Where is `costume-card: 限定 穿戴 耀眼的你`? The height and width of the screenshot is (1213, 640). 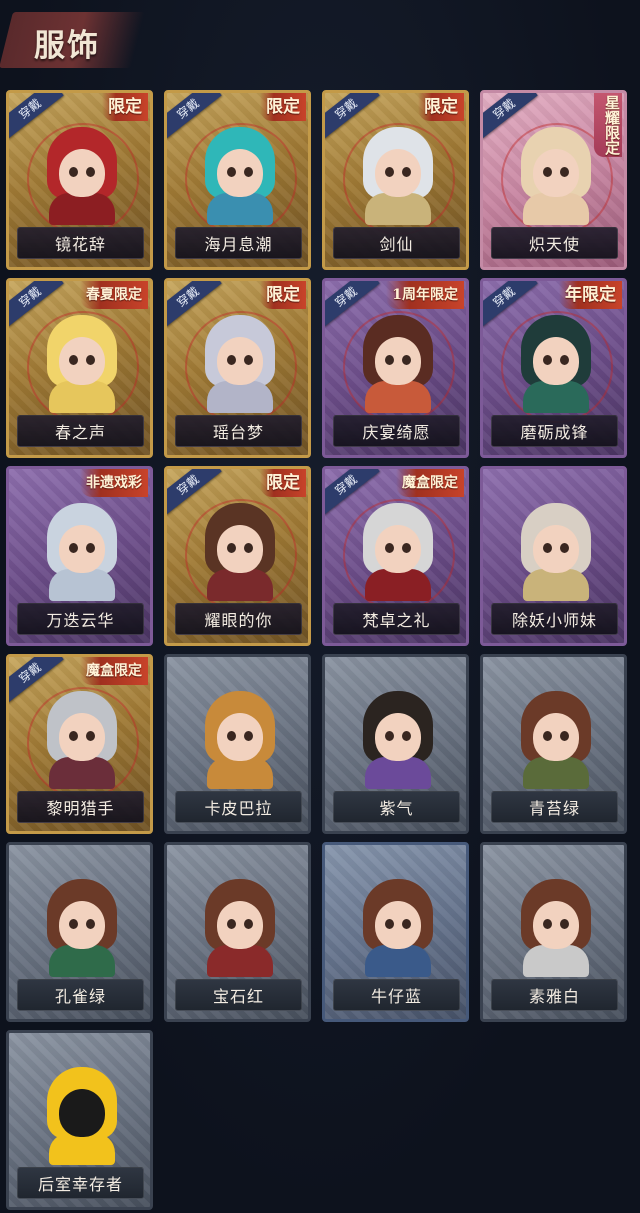
costume-card: 限定 穿戴 耀眼的你 is located at coordinates (237, 556).